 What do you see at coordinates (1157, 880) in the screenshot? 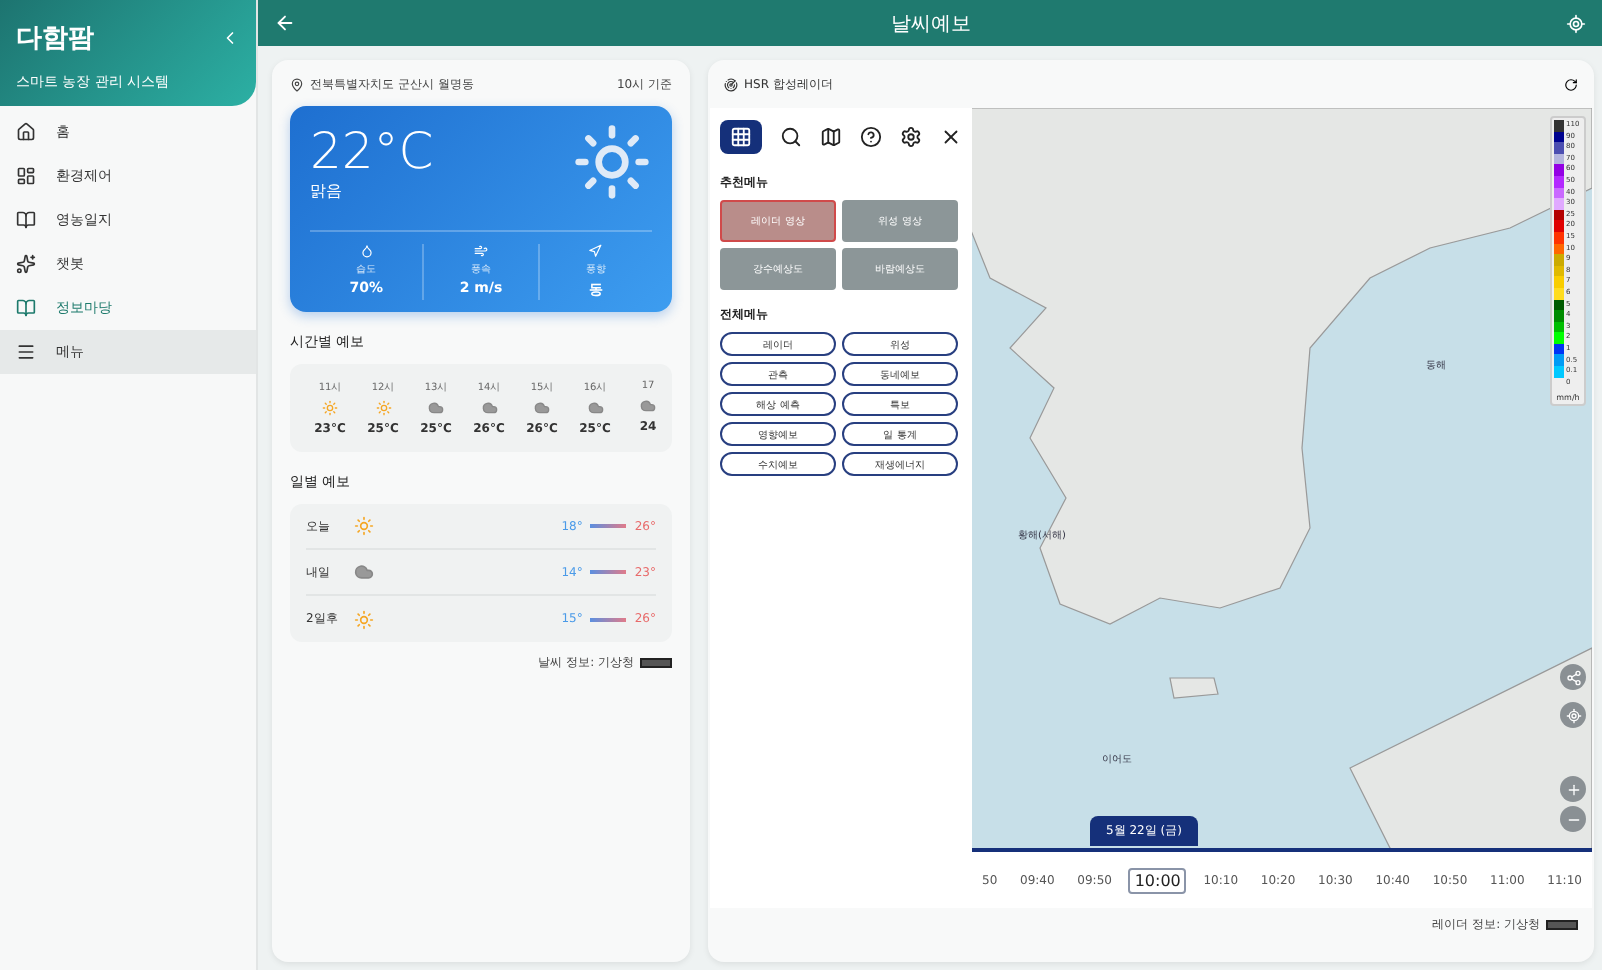
I see `time-tick: 10:00` at bounding box center [1157, 880].